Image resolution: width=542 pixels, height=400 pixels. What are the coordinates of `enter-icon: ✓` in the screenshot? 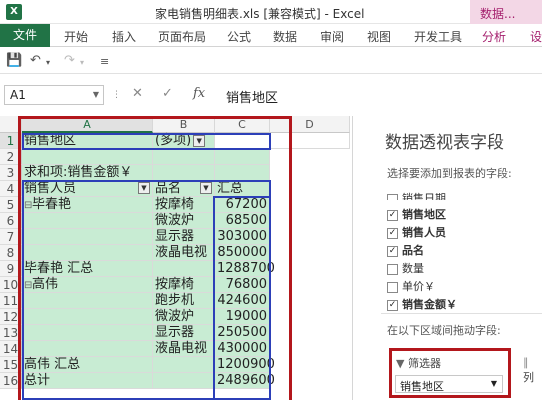 It's located at (167, 93).